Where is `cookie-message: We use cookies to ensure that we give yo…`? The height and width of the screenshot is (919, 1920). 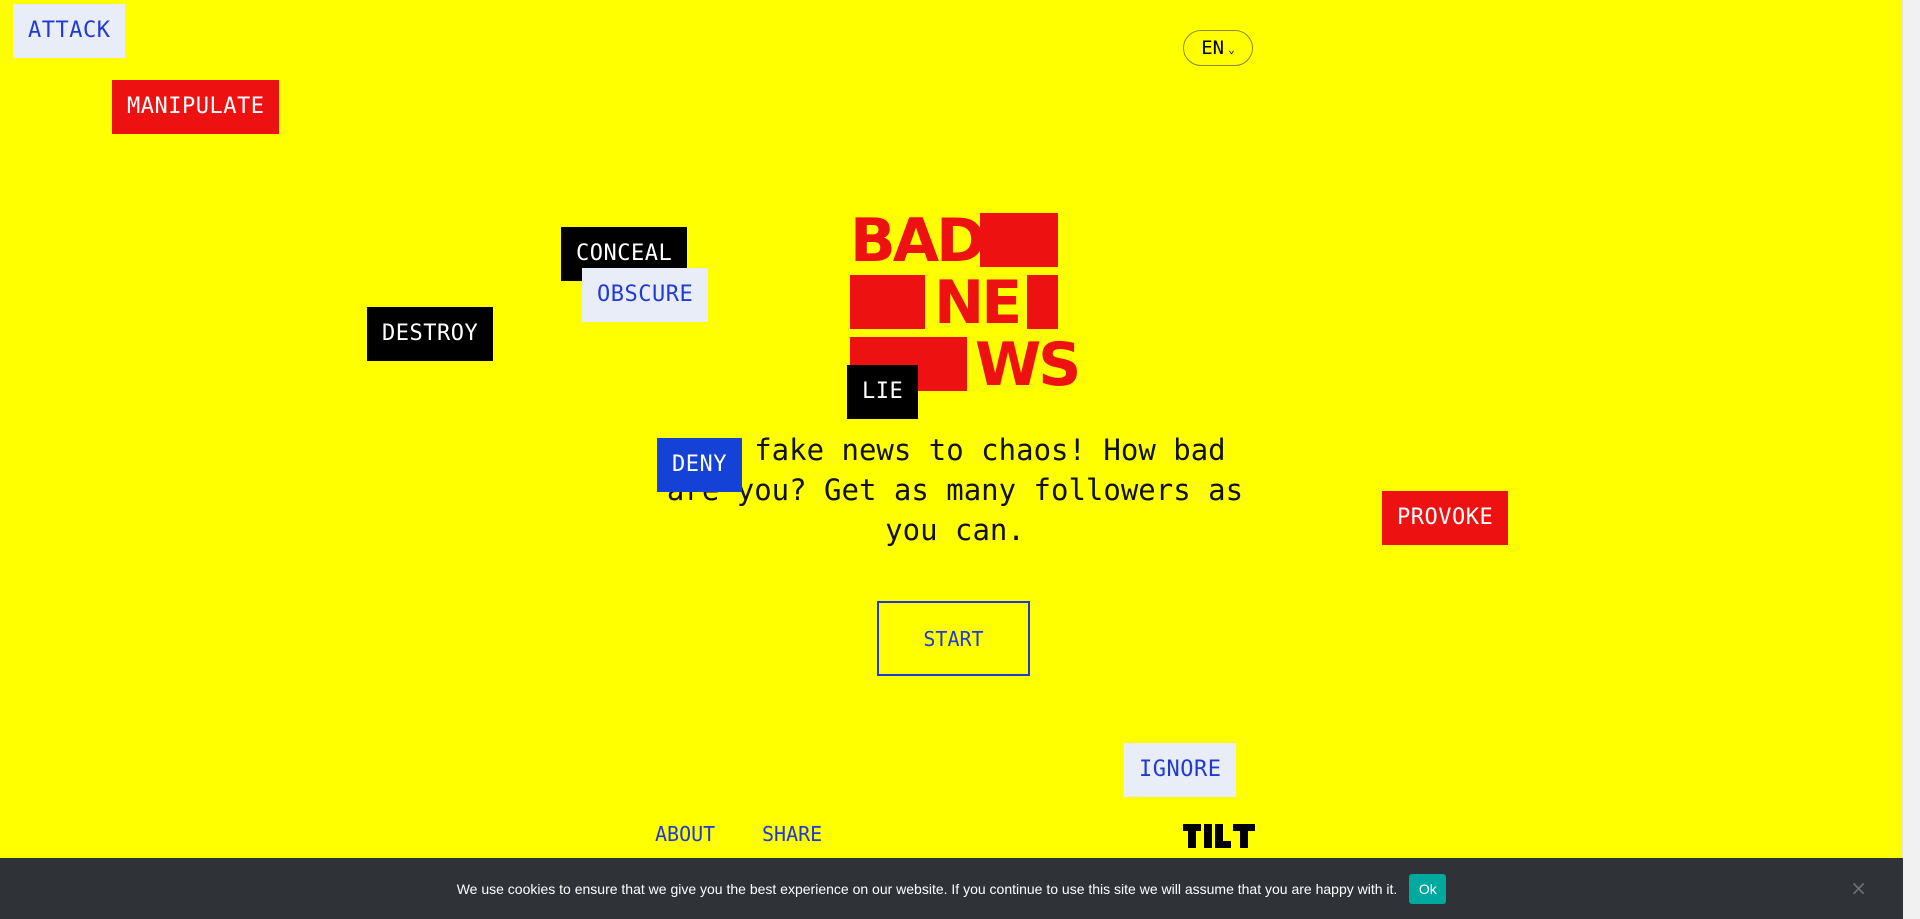 cookie-message: We use cookies to ensure that we give yo… is located at coordinates (927, 888).